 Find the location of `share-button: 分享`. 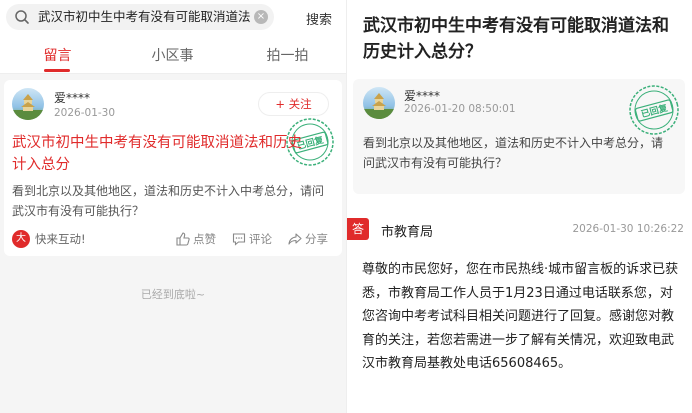

share-button: 分享 is located at coordinates (308, 239).